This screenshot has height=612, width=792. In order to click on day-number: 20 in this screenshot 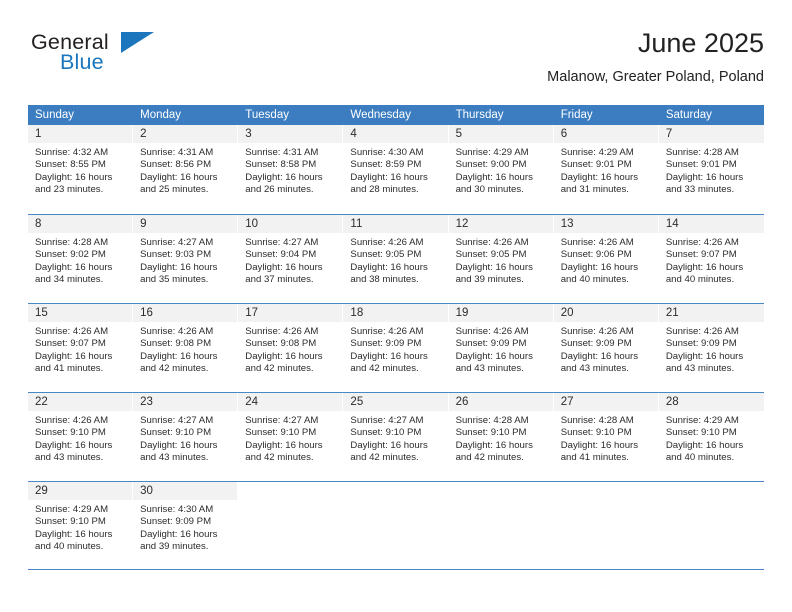, I will do `click(567, 313)`.